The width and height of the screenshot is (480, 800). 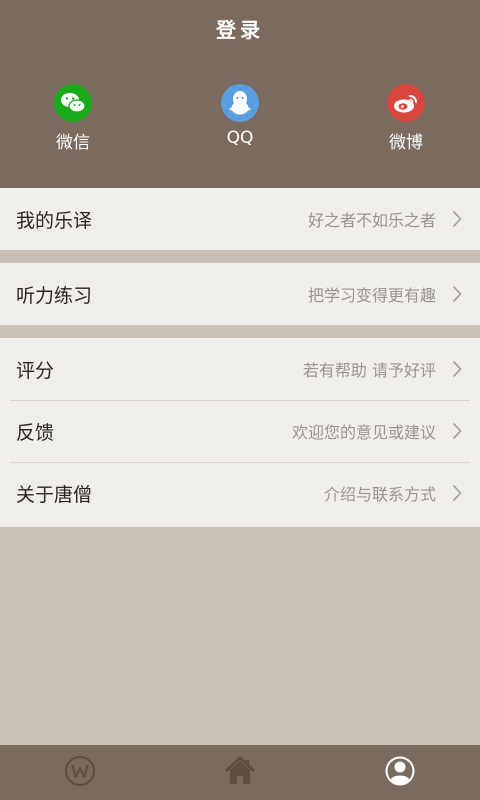 I want to click on profile-icon, so click(x=400, y=773).